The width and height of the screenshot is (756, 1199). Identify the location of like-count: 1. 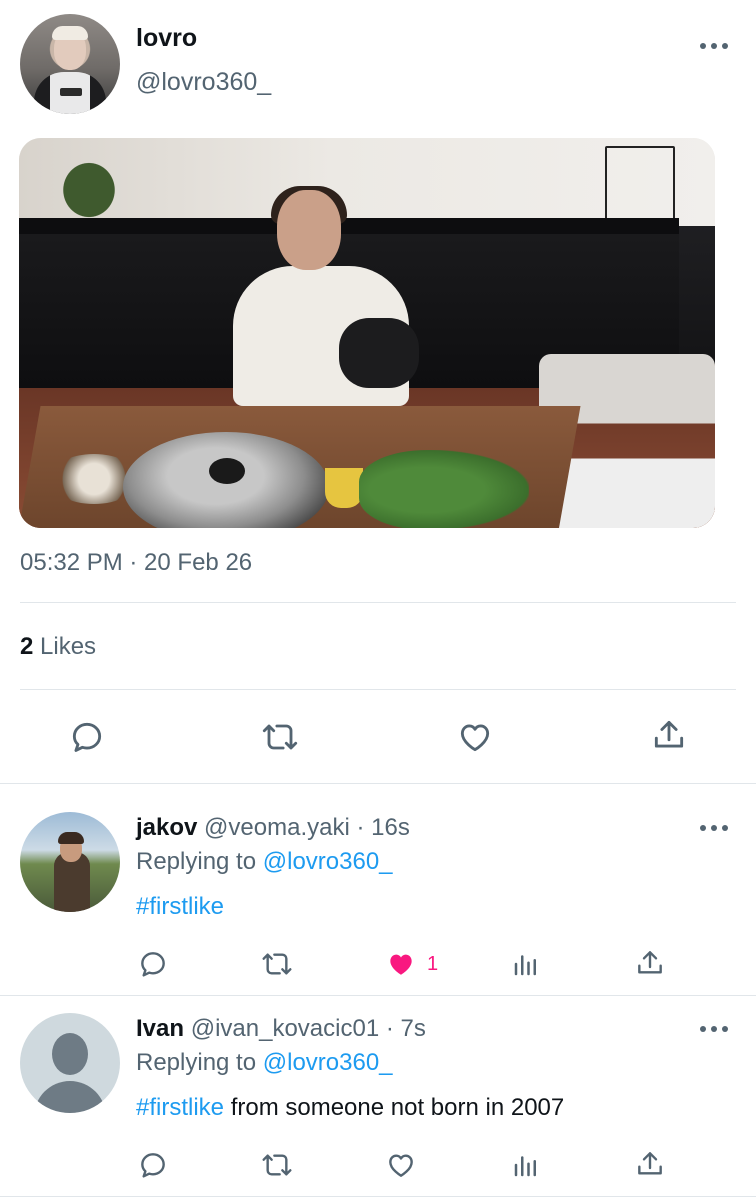
(433, 963).